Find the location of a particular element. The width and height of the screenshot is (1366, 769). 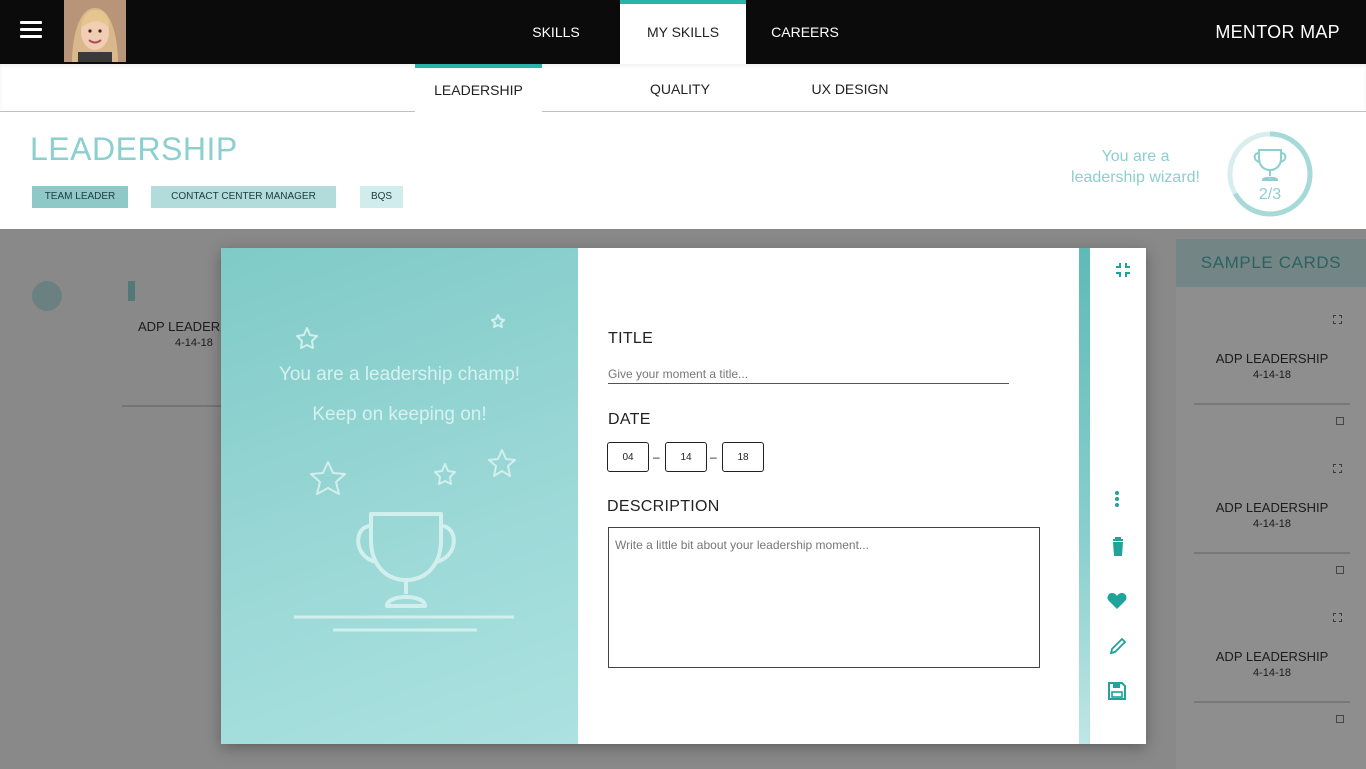

wizard-message: You are a leadership wizard! is located at coordinates (1135, 167).